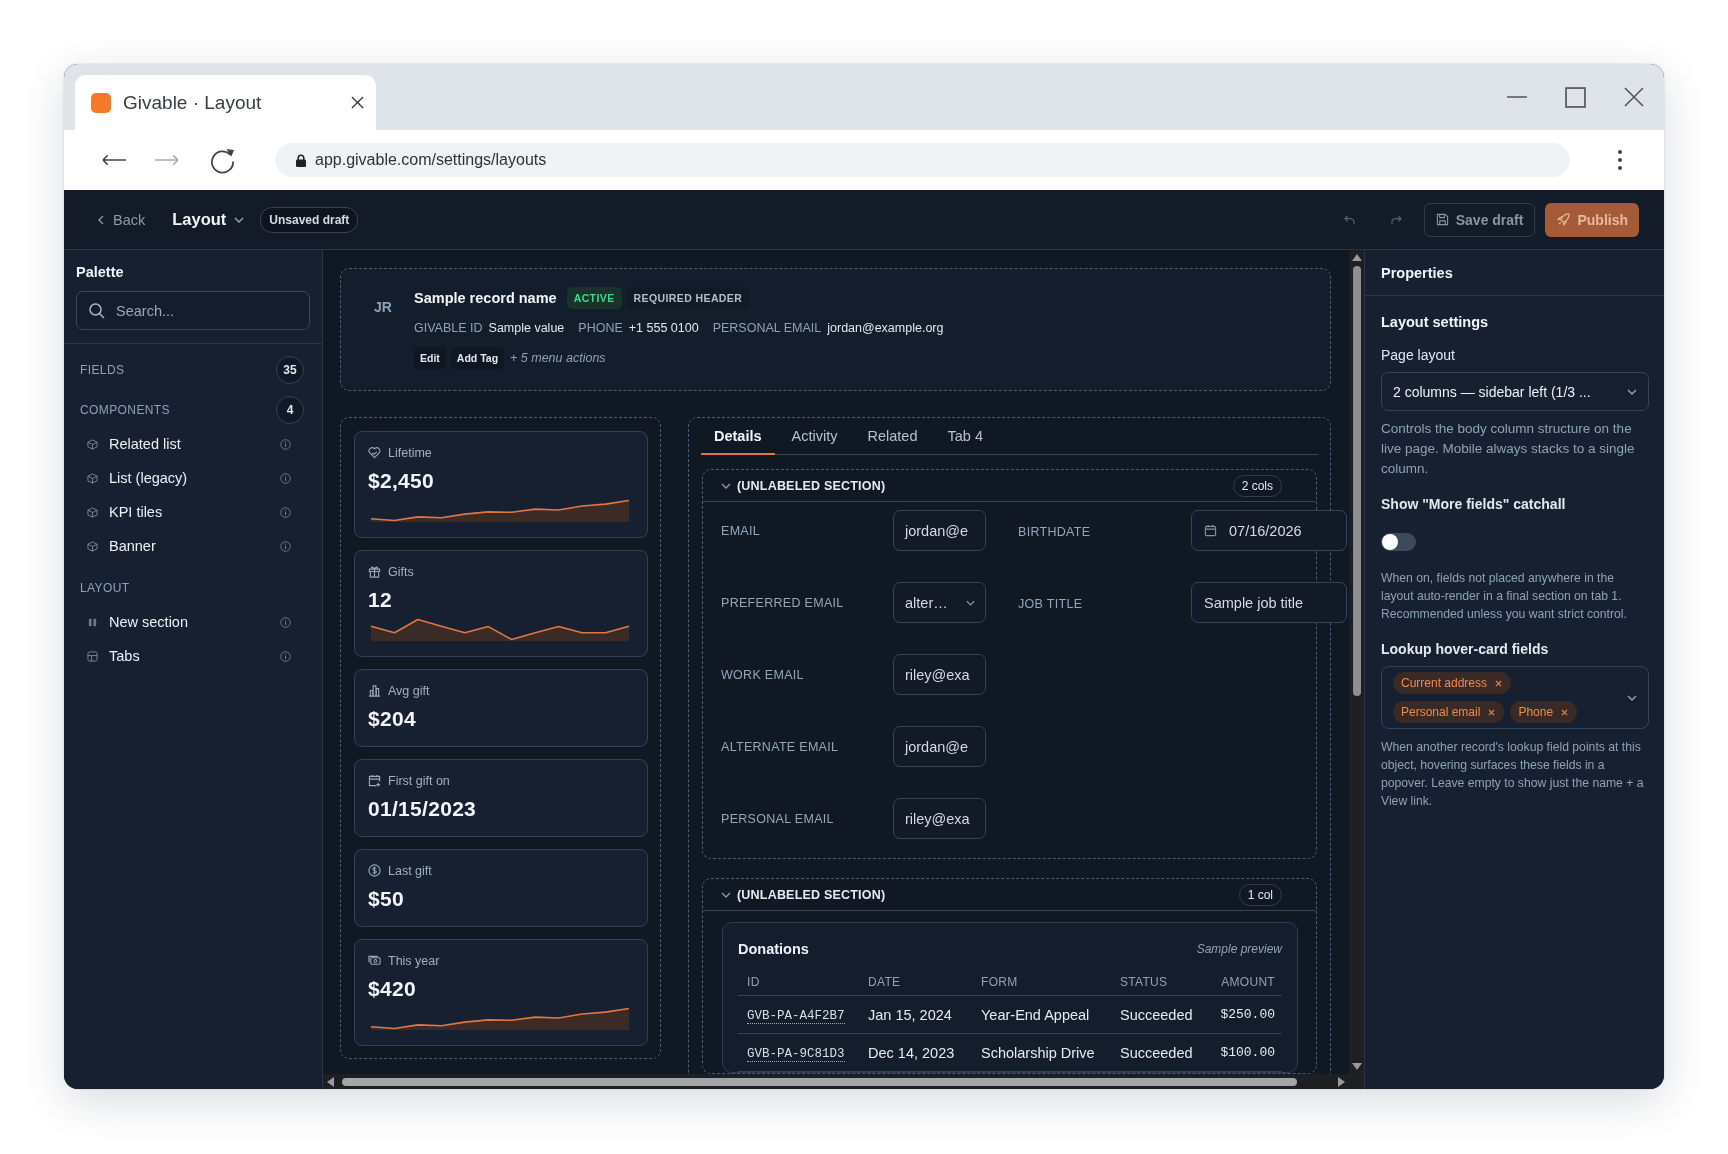  Describe the element at coordinates (780, 746) in the screenshot. I see `field-label: ALTERNATE EMAIL` at that location.